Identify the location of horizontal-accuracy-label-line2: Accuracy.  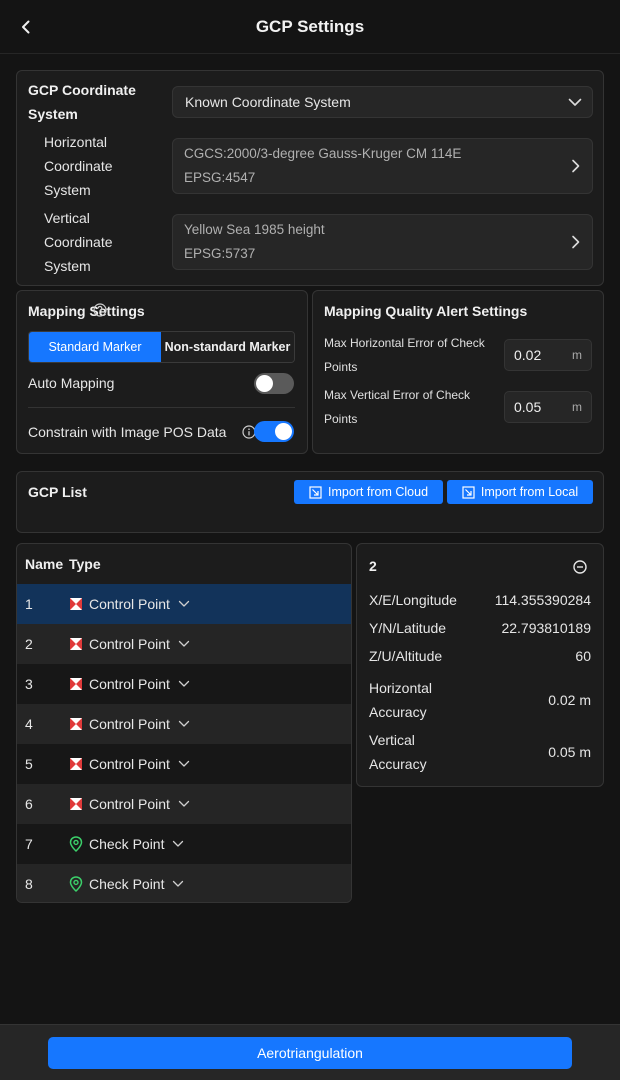
(398, 712).